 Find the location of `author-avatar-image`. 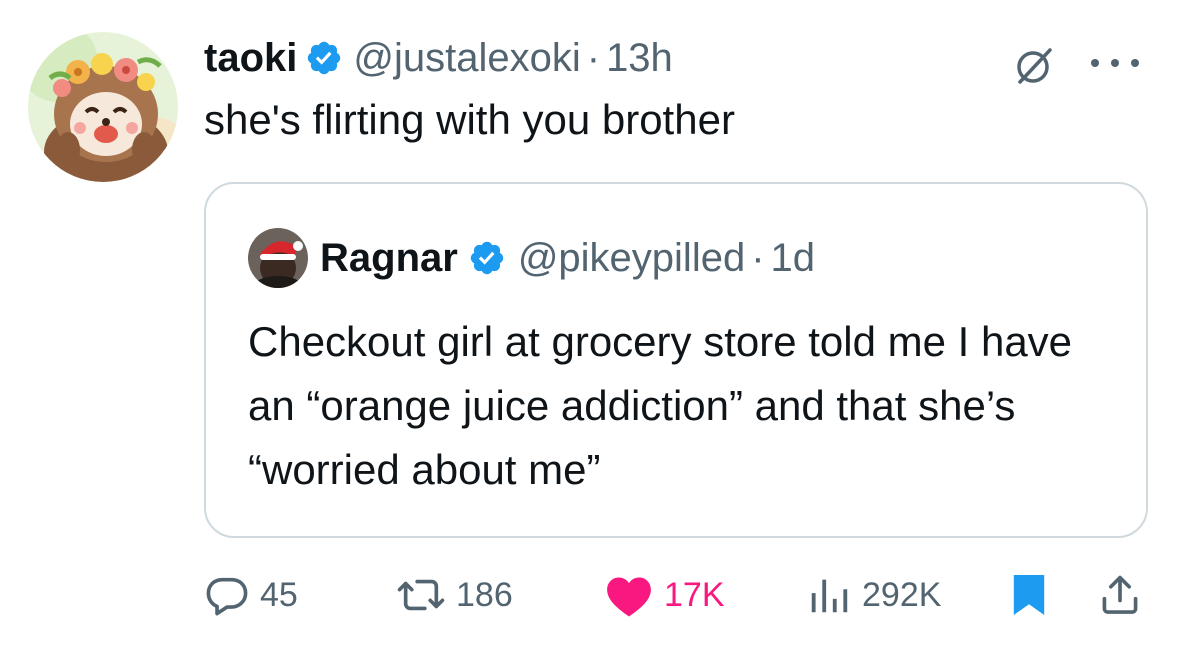

author-avatar-image is located at coordinates (103, 107).